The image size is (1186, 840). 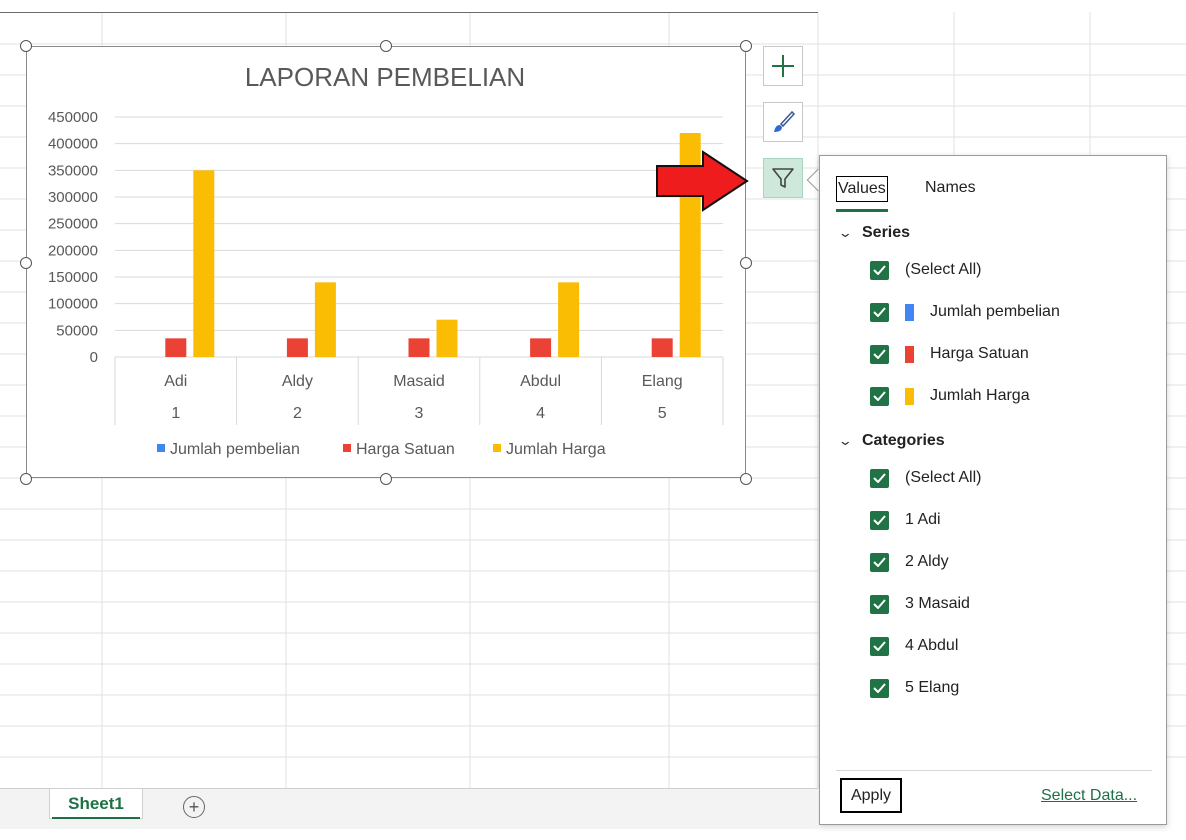 I want to click on y-tick-label: 300000, so click(x=73, y=197).